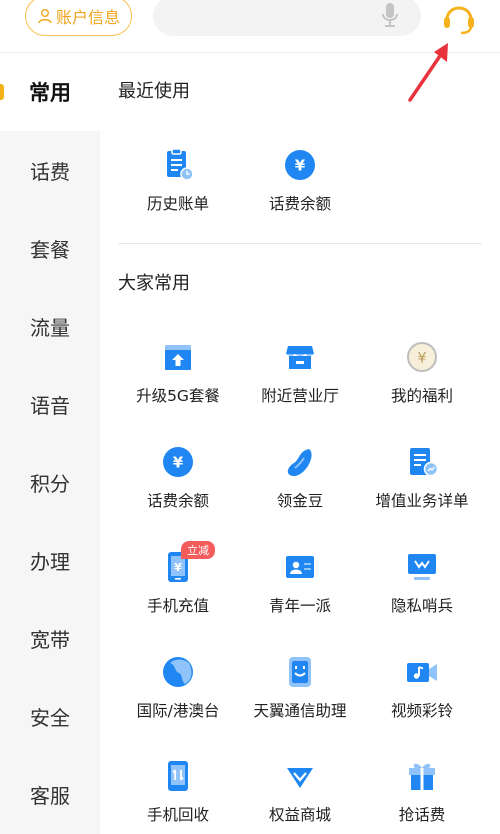 Image resolution: width=500 pixels, height=834 pixels. Describe the element at coordinates (300, 243) in the screenshot. I see `section-divider` at that location.